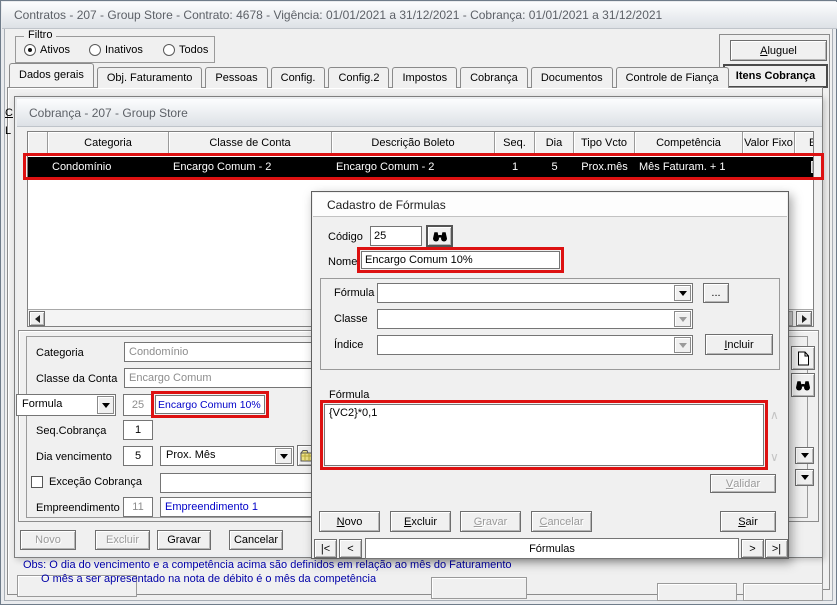 The image size is (837, 605). Describe the element at coordinates (30, 50) in the screenshot. I see `radio-ativos-icon` at that location.